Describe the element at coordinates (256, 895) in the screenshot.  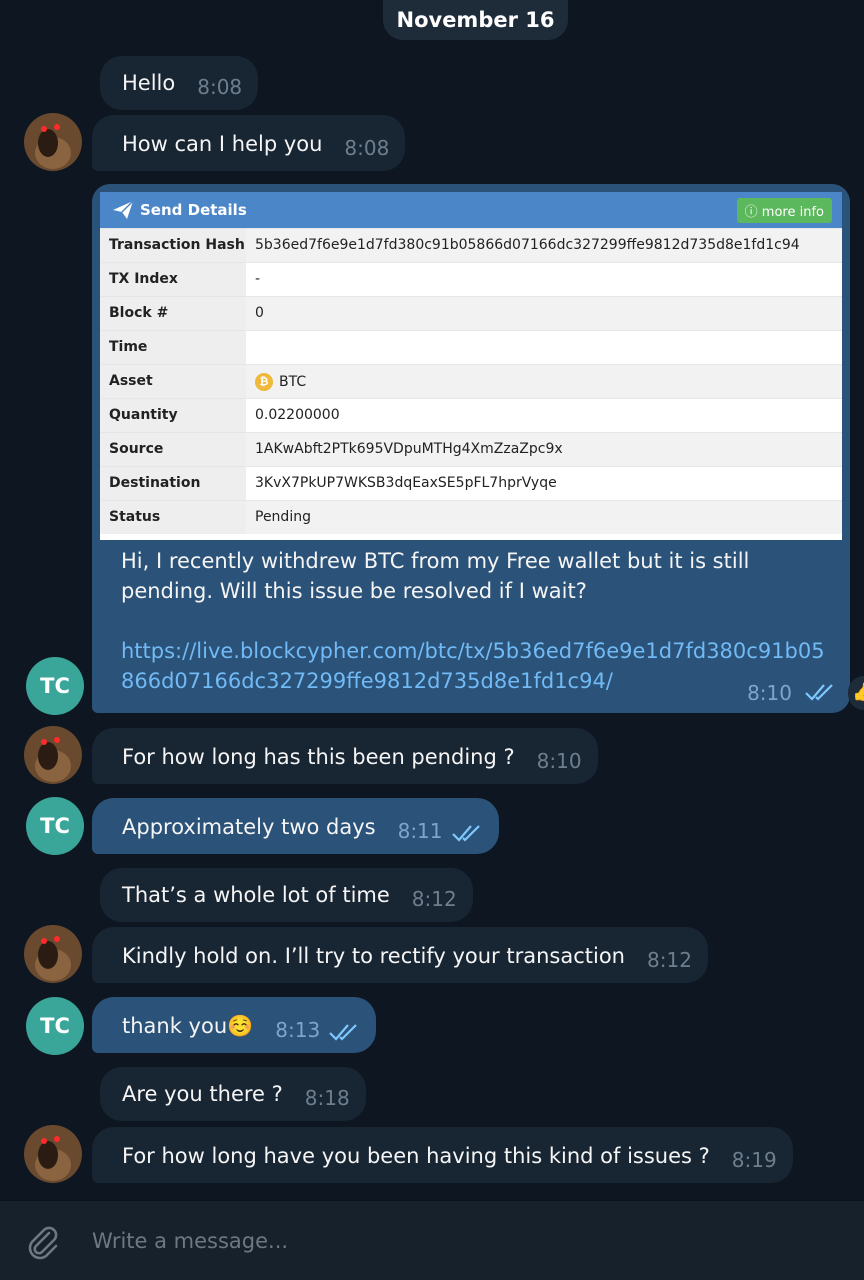
I see `message-text: That’s a whole lot of time` at that location.